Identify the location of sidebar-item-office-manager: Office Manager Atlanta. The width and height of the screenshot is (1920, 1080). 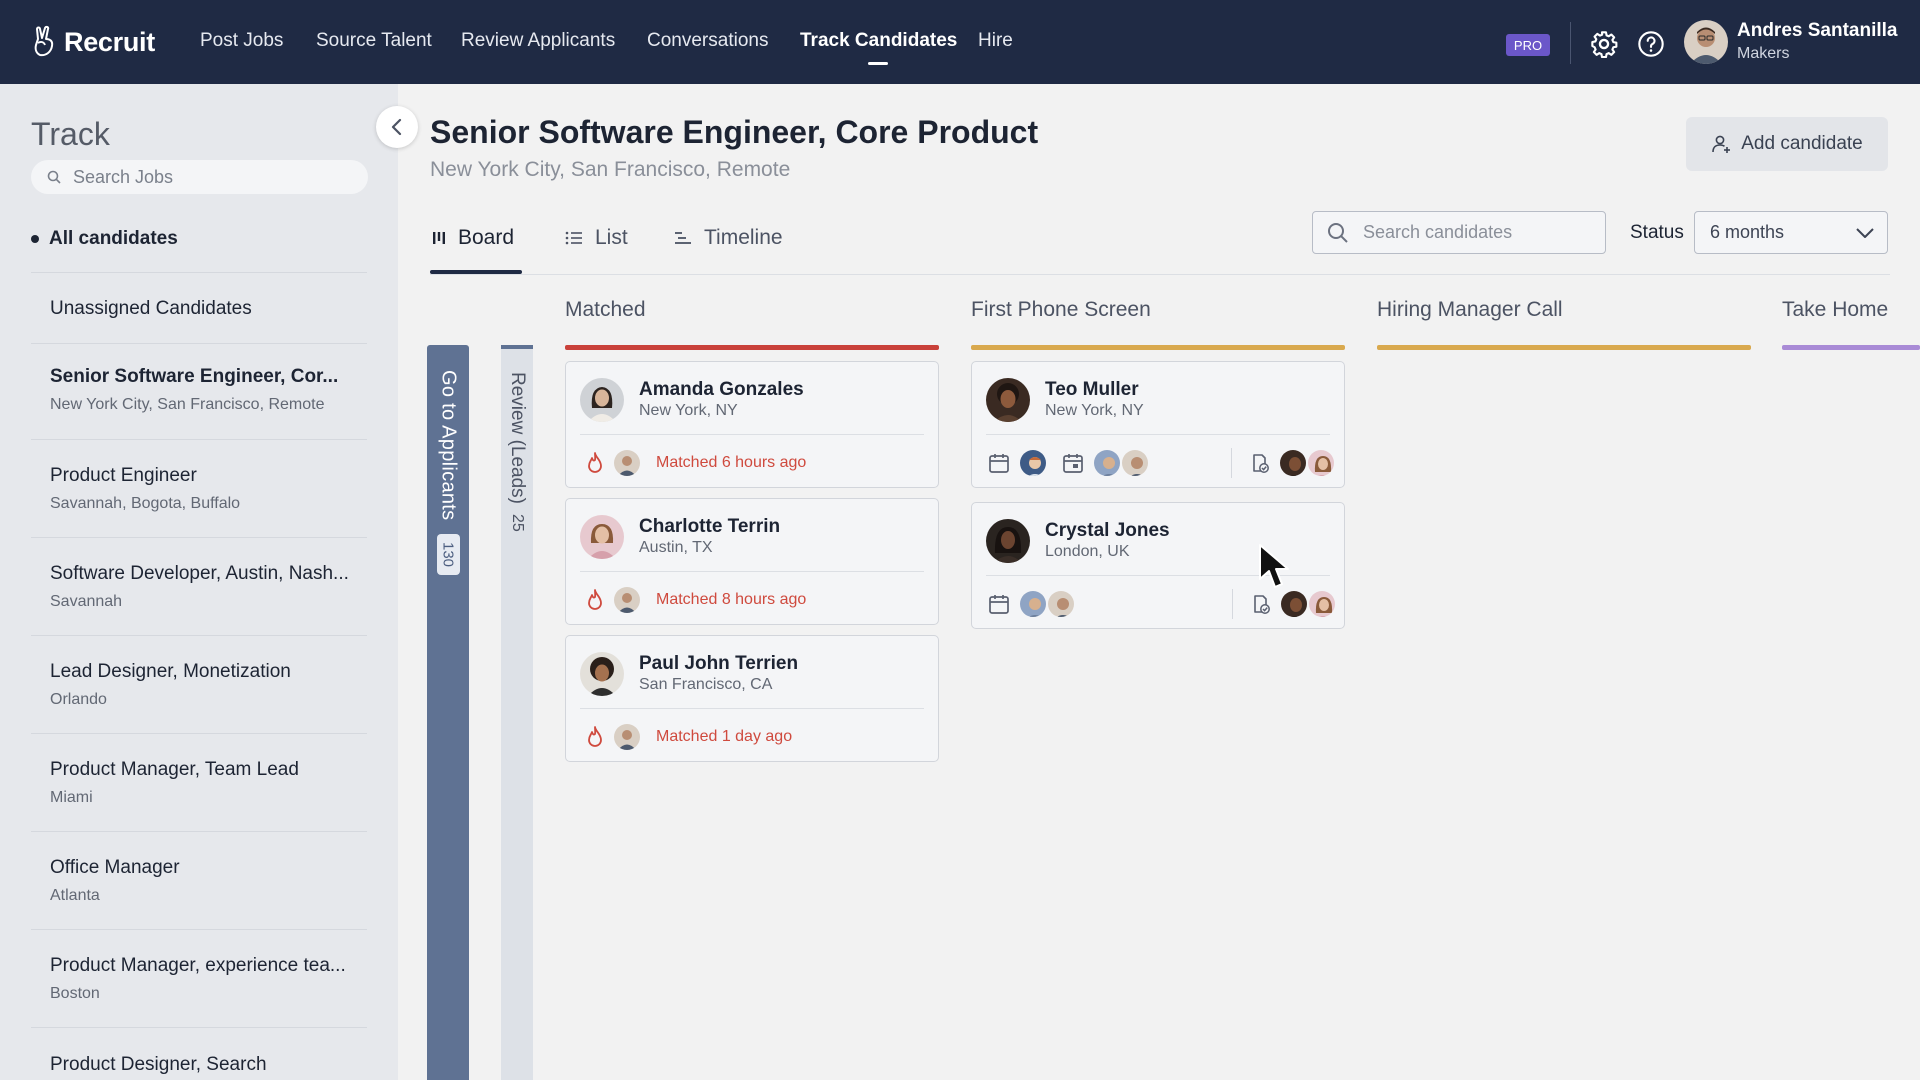
(210, 881).